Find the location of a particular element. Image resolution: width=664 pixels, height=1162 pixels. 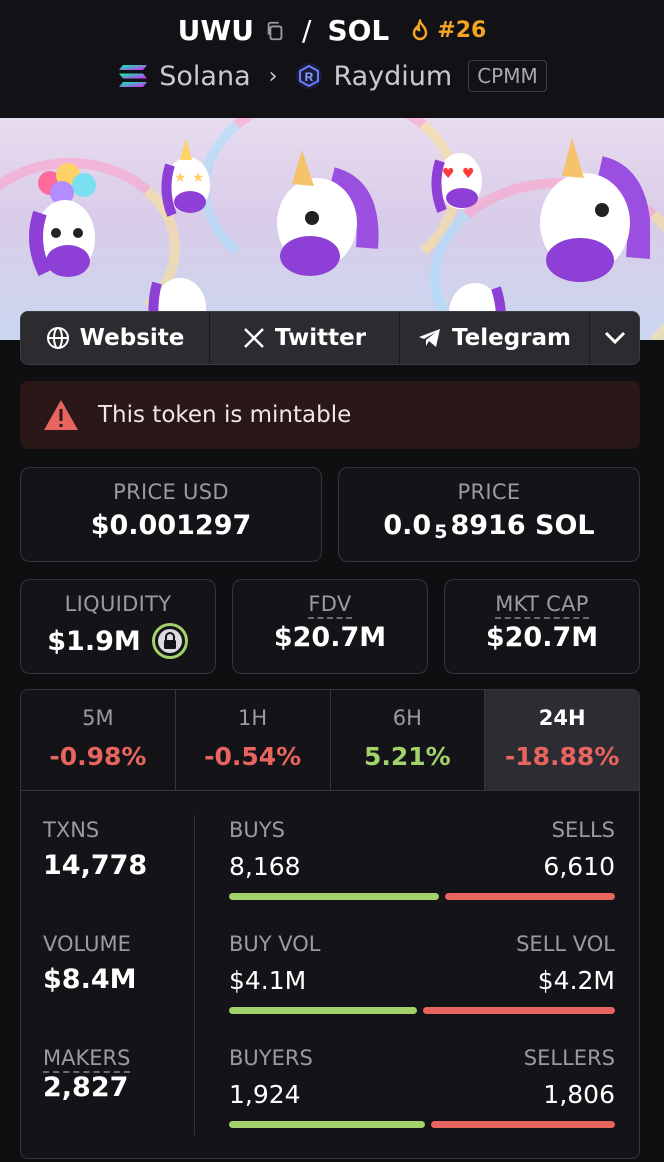

mkt-cap-label: MKT CAP is located at coordinates (542, 605).